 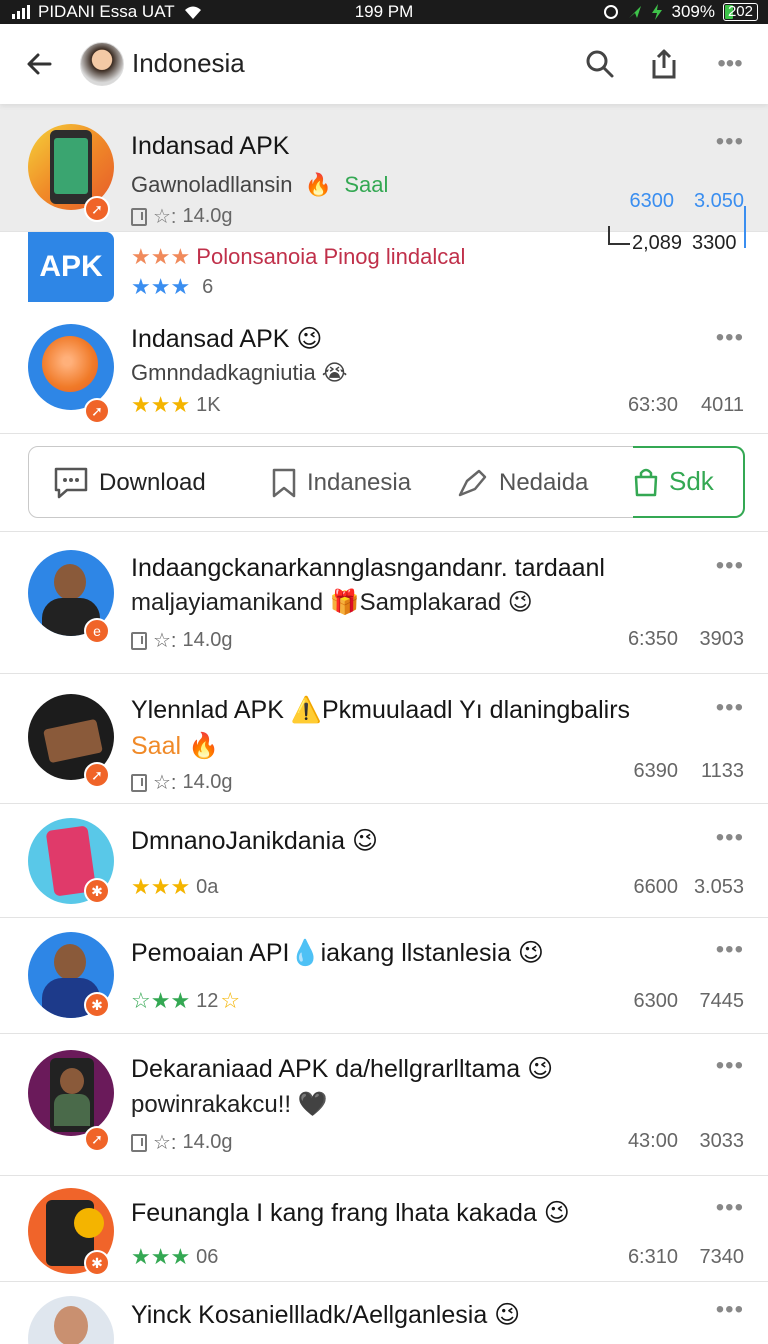 I want to click on stat-value: 6390, so click(x=656, y=771).